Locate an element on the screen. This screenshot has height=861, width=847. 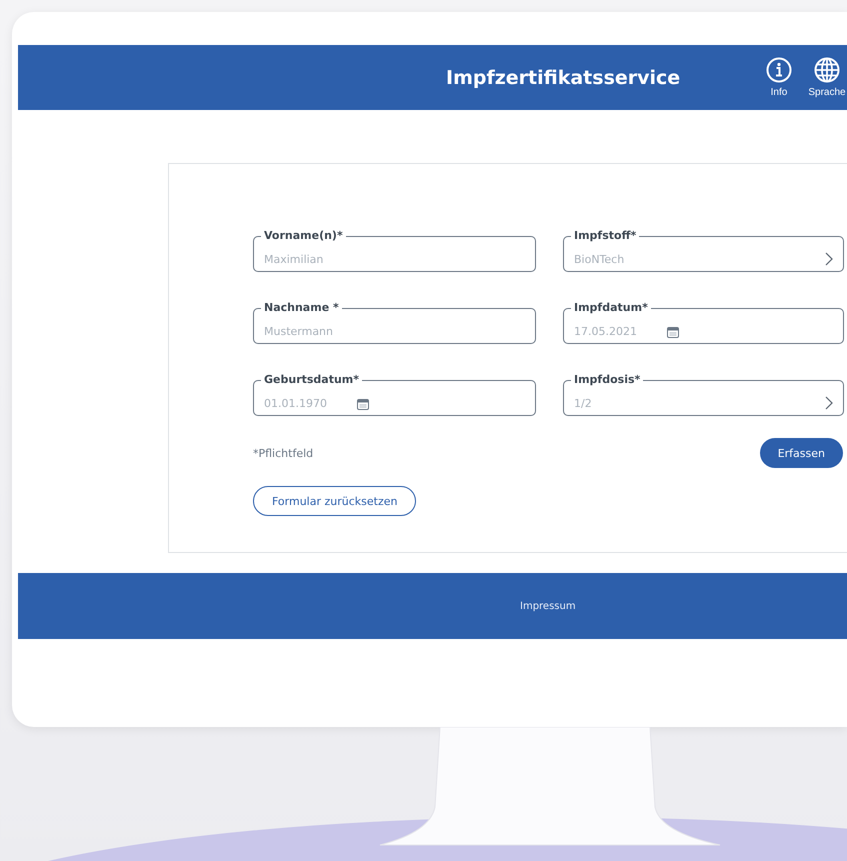
header-action-button: Sprache is located at coordinates (827, 77).